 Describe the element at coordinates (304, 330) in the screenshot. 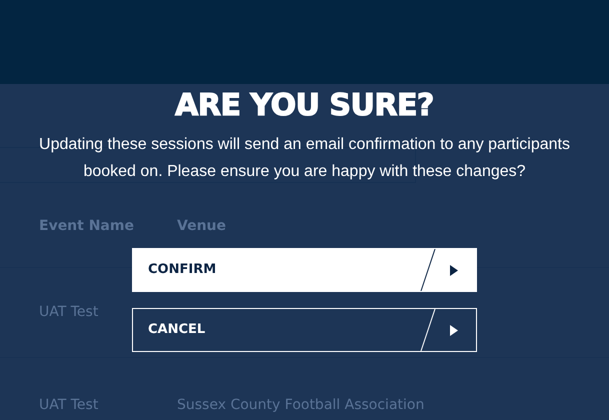

I see `cancel-button: CANCEL` at that location.